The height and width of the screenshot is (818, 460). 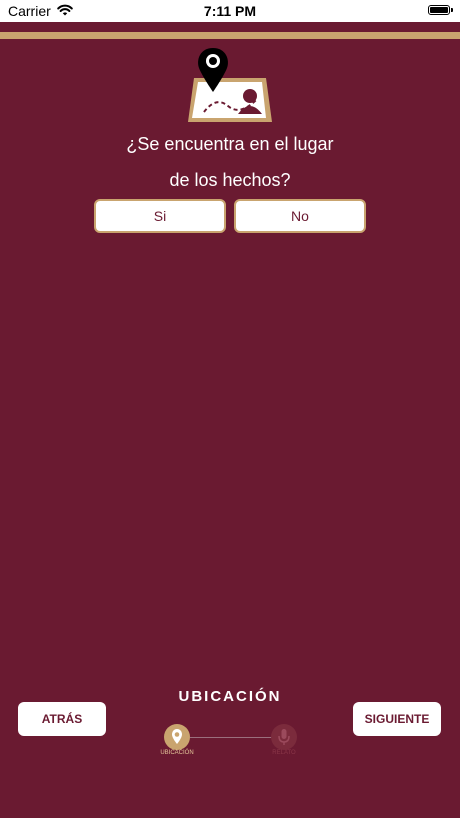 What do you see at coordinates (300, 216) in the screenshot?
I see `no-button: No` at bounding box center [300, 216].